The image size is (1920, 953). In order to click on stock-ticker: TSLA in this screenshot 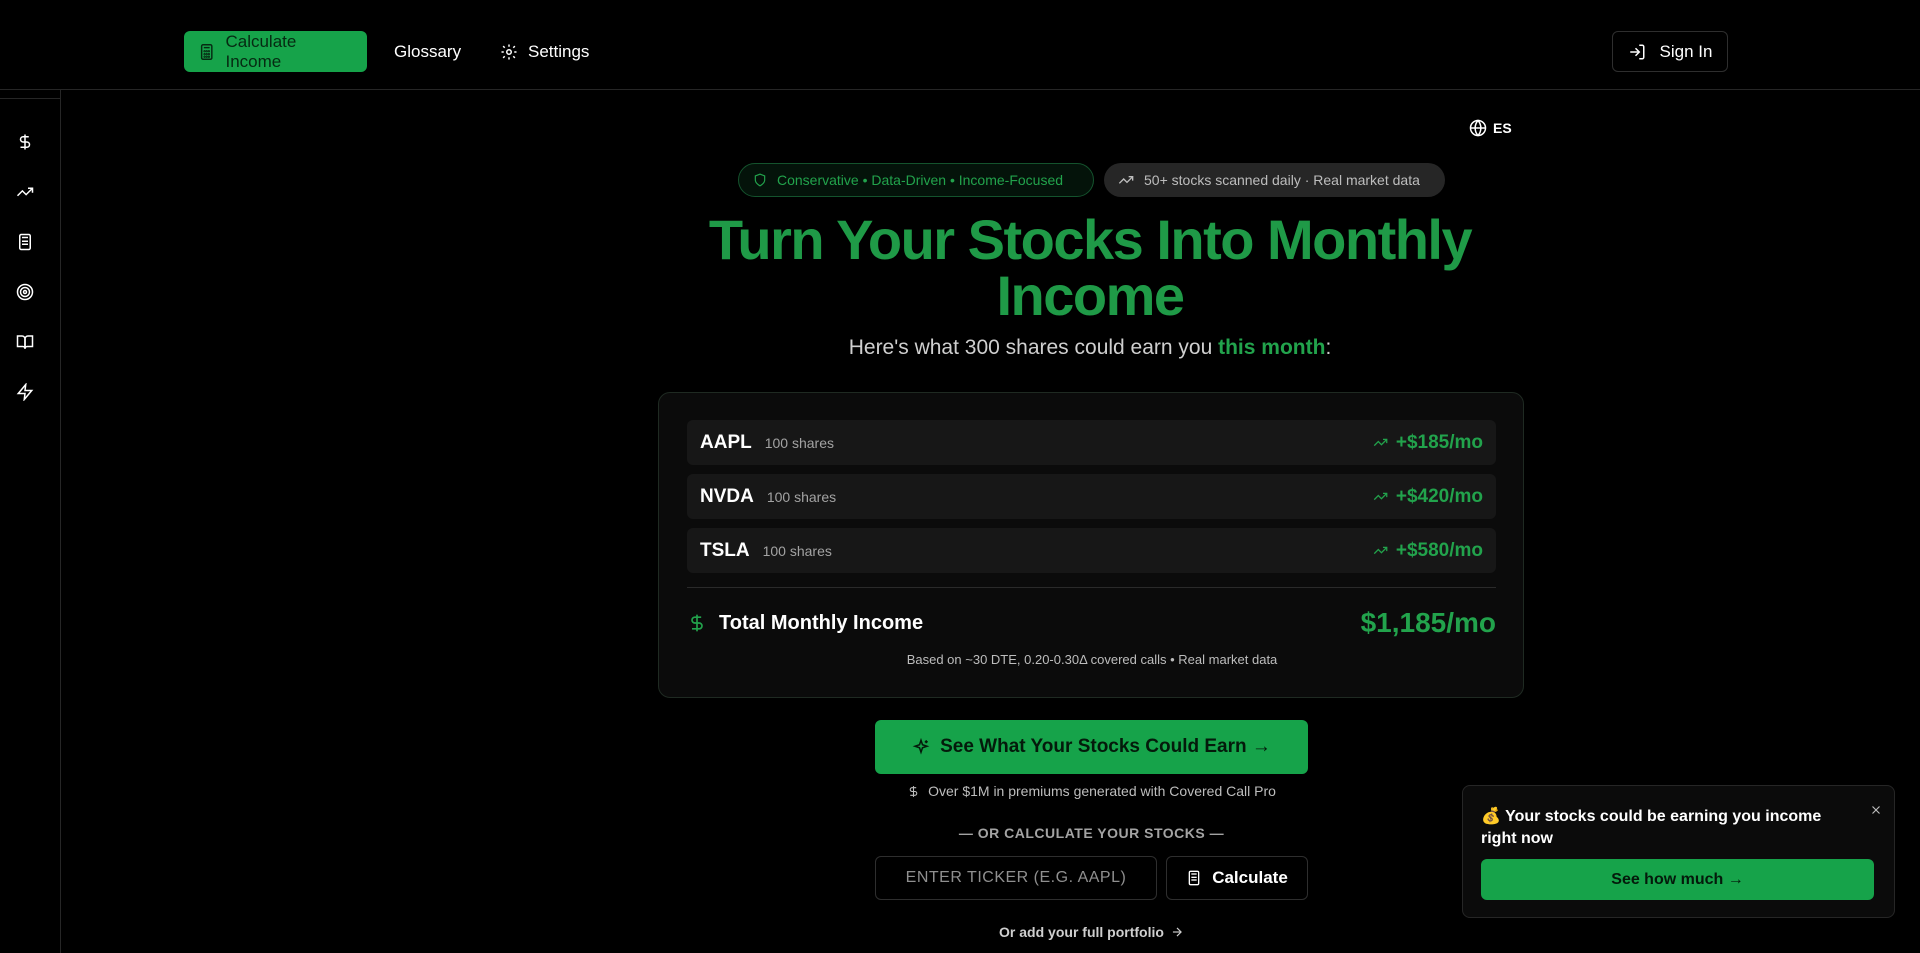, I will do `click(725, 550)`.